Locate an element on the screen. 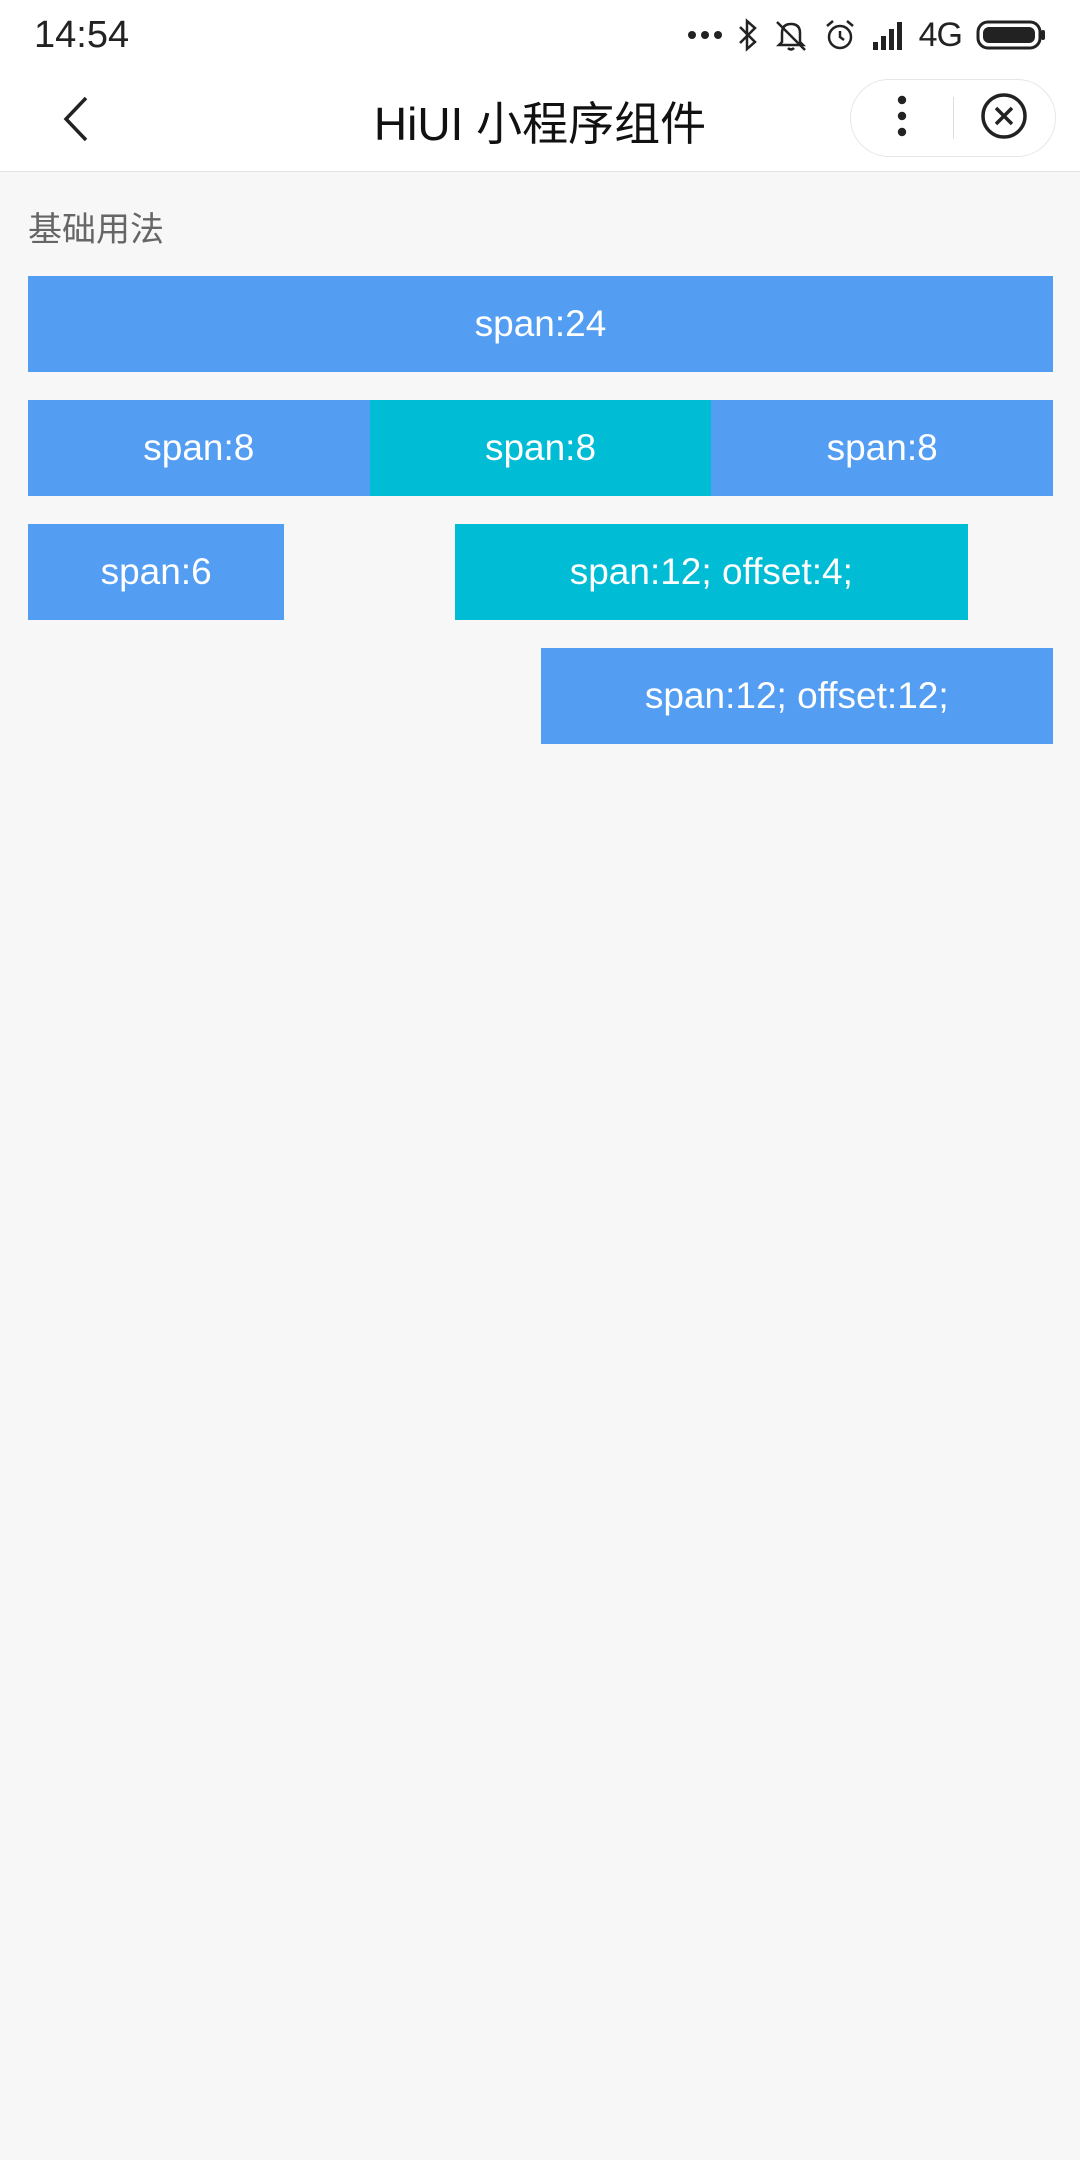  grid-row: span:8 span:8 span:8 is located at coordinates (540, 448).